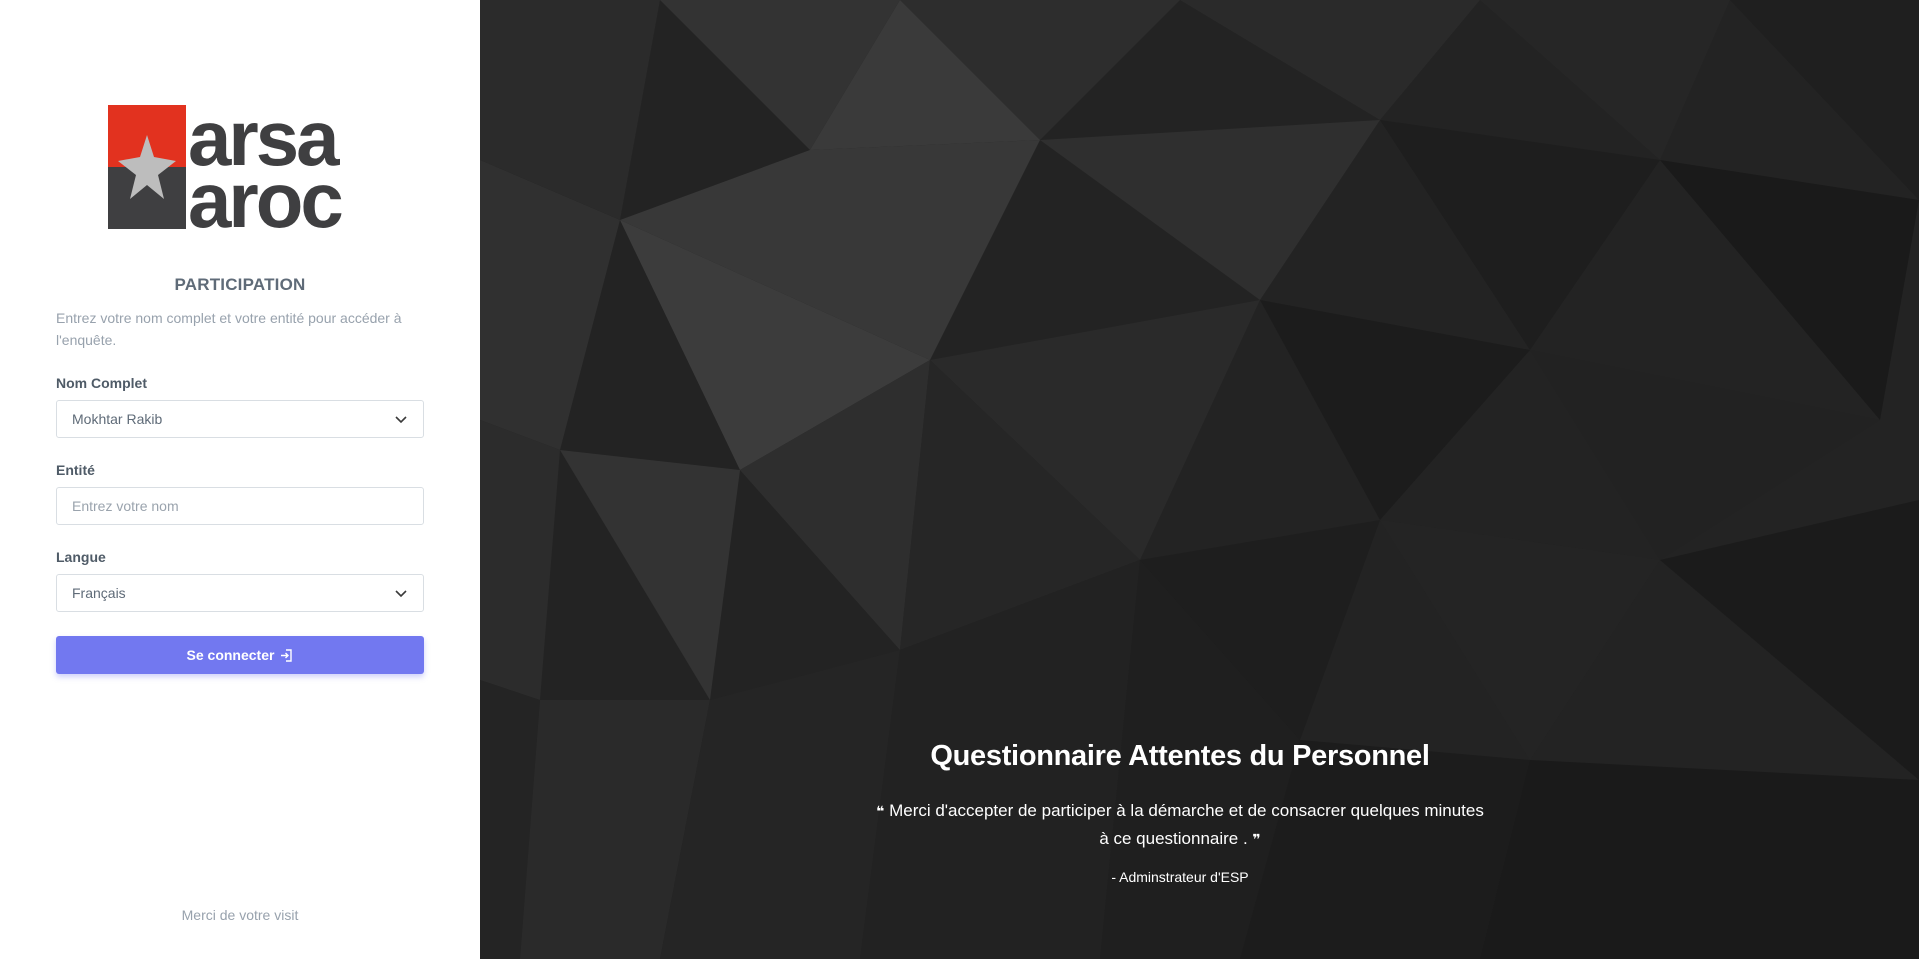  What do you see at coordinates (1180, 756) in the screenshot?
I see `hero-title: Questionnaire Attentes du Personnel` at bounding box center [1180, 756].